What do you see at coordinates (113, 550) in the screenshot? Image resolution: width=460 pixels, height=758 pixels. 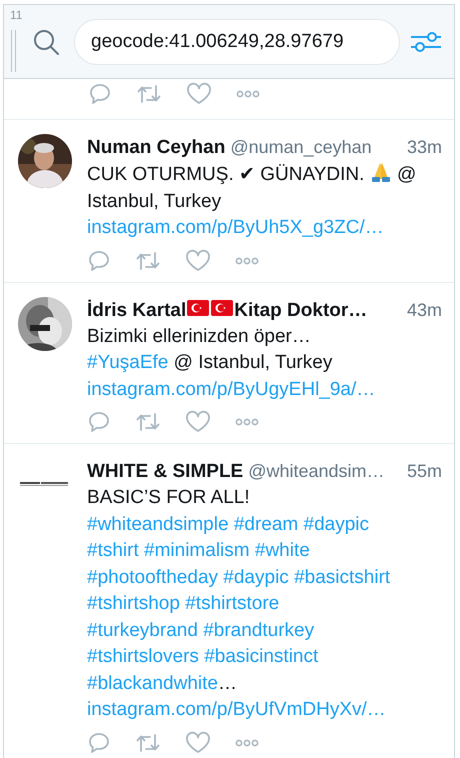 I see `hashtag-link: #tshirt` at bounding box center [113, 550].